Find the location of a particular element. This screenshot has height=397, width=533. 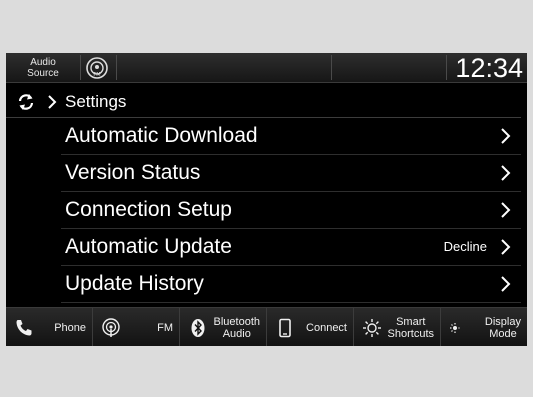

bottom-label-line1: Connect is located at coordinates (326, 327).